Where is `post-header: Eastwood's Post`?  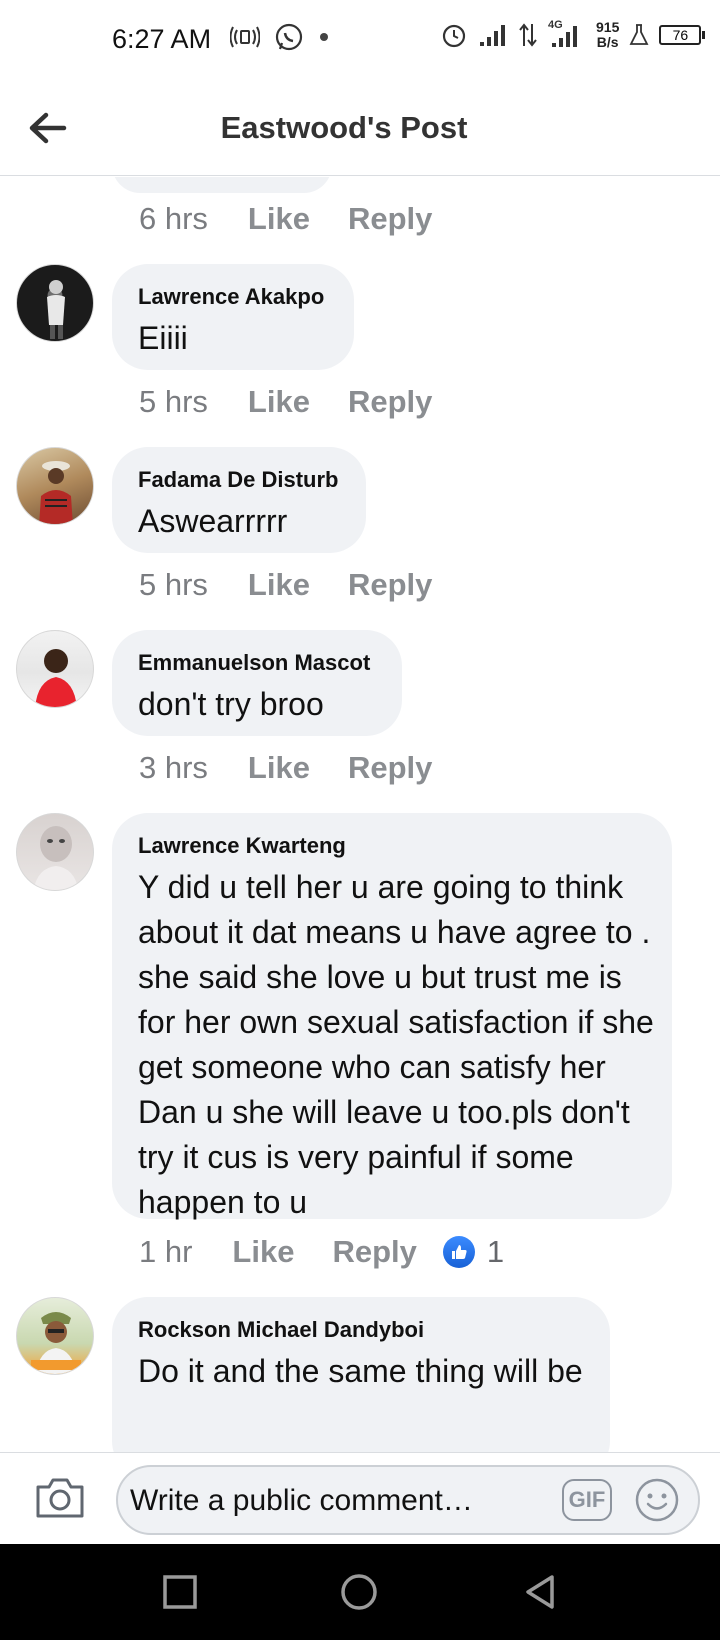
post-header: Eastwood's Post is located at coordinates (360, 128).